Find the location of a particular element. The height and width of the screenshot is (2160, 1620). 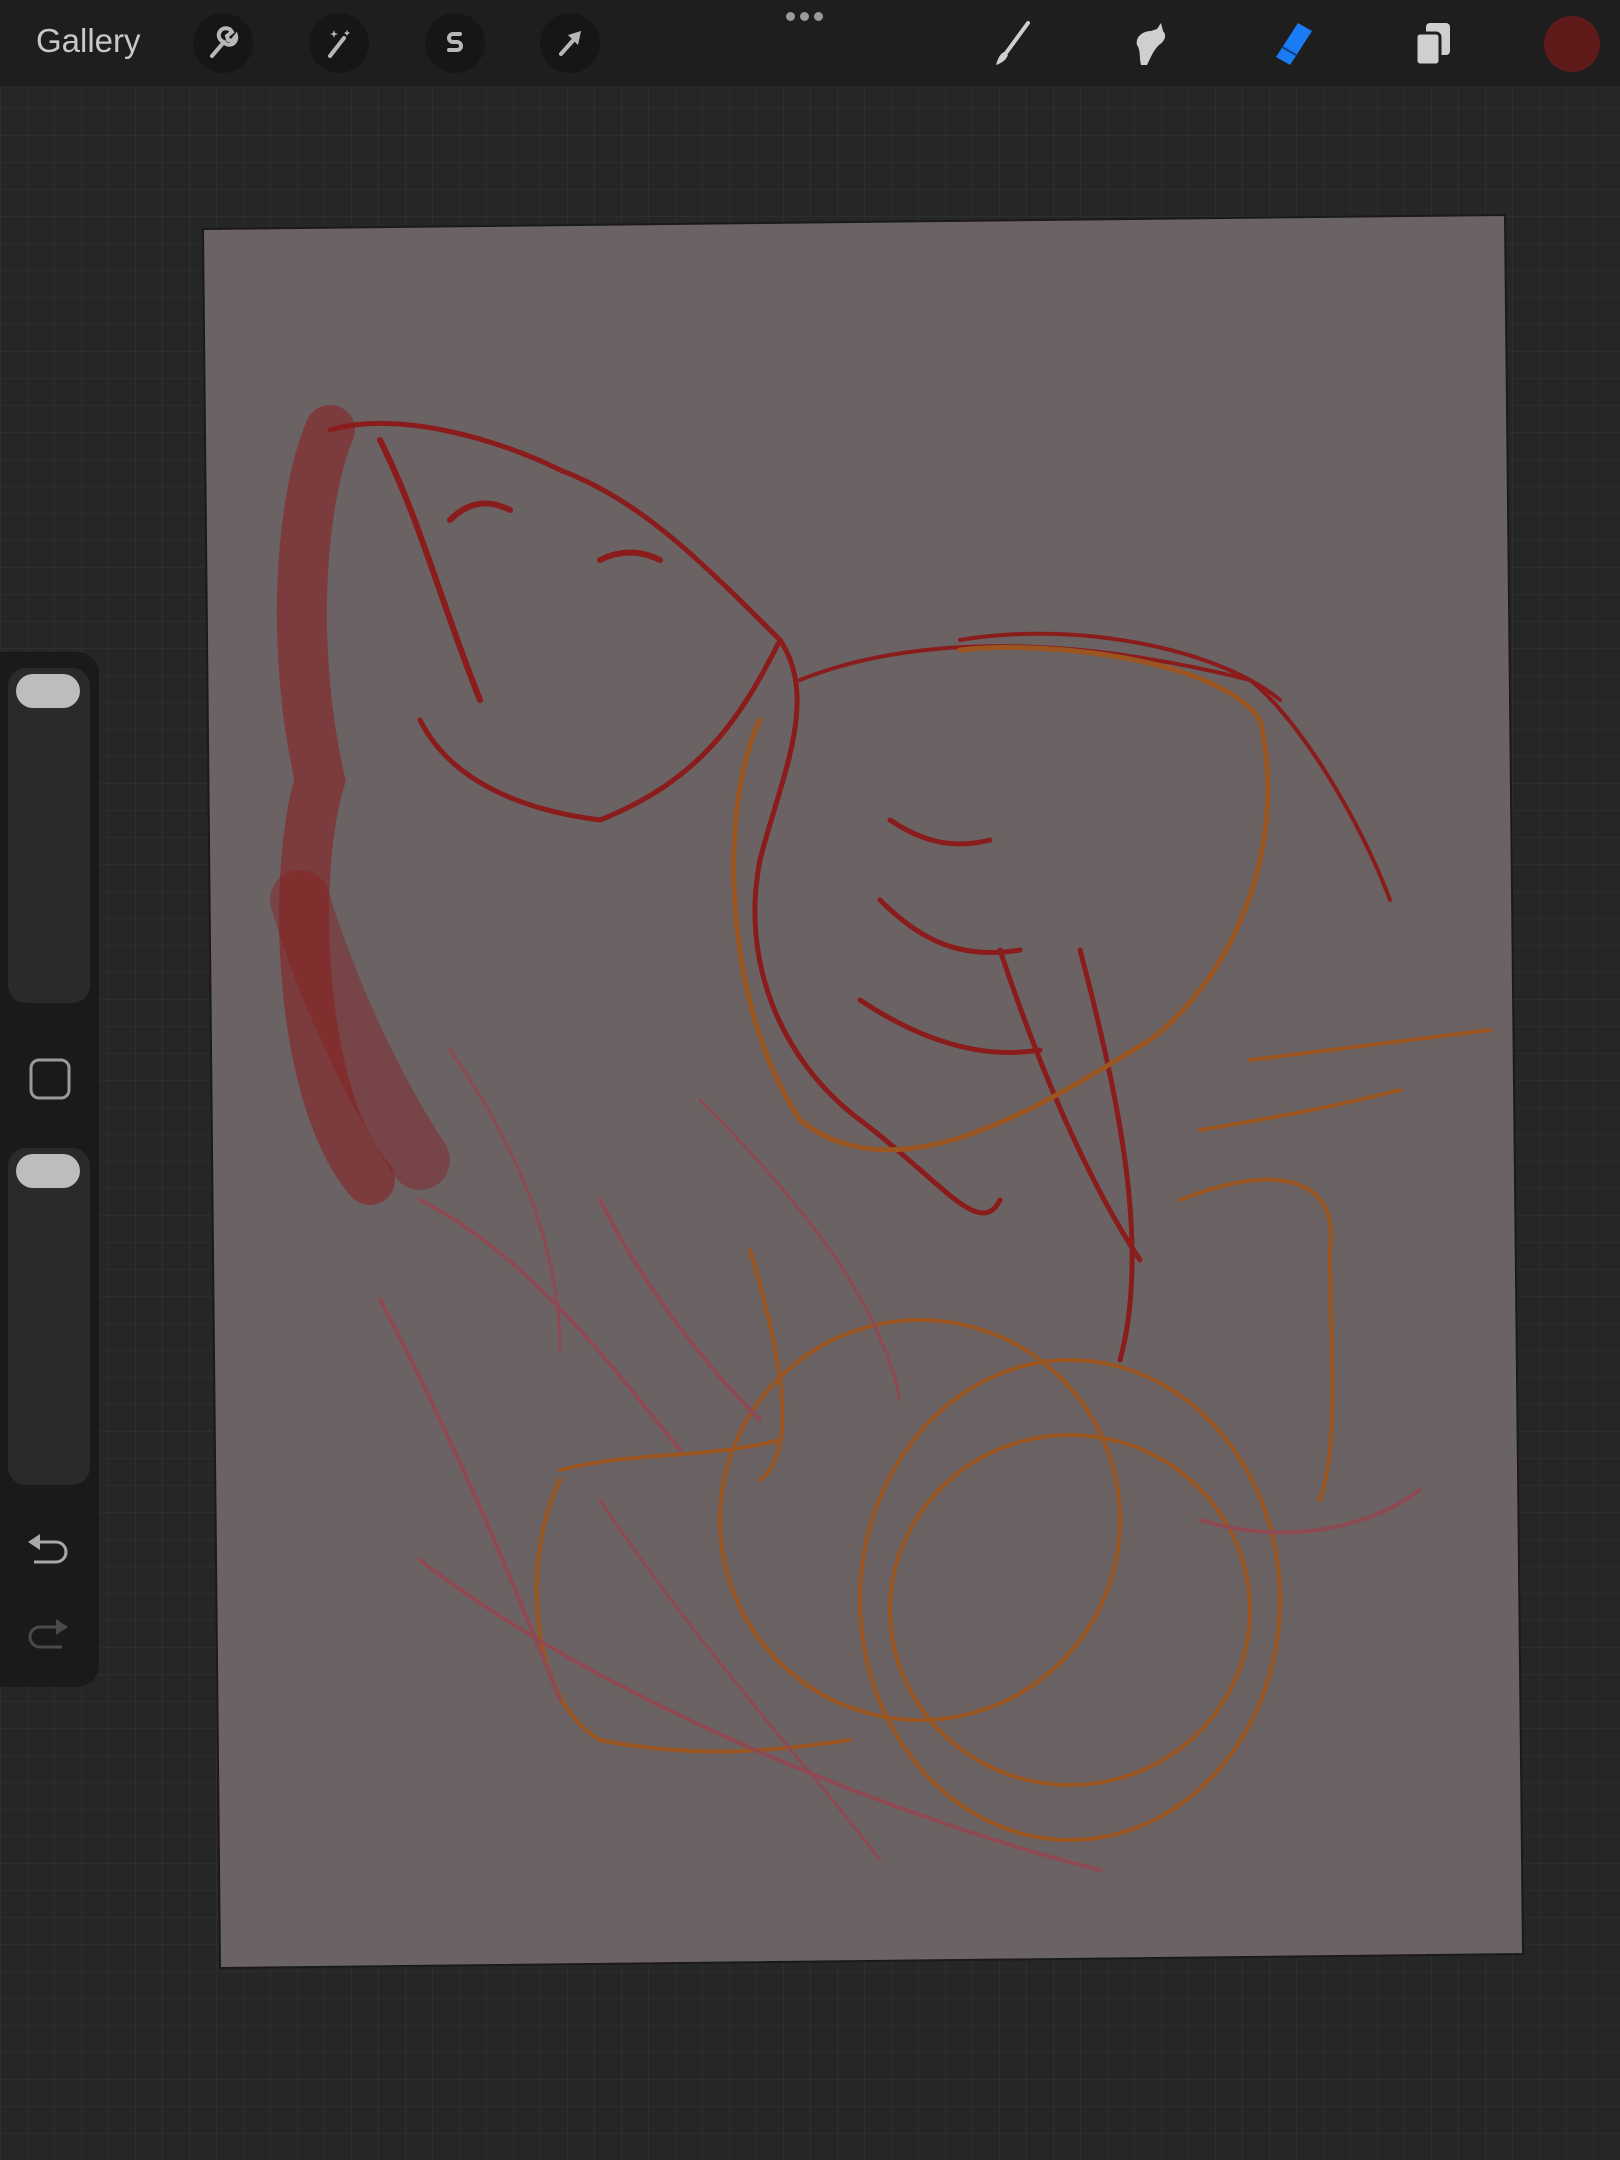

brush-size-handle is located at coordinates (48, 691).